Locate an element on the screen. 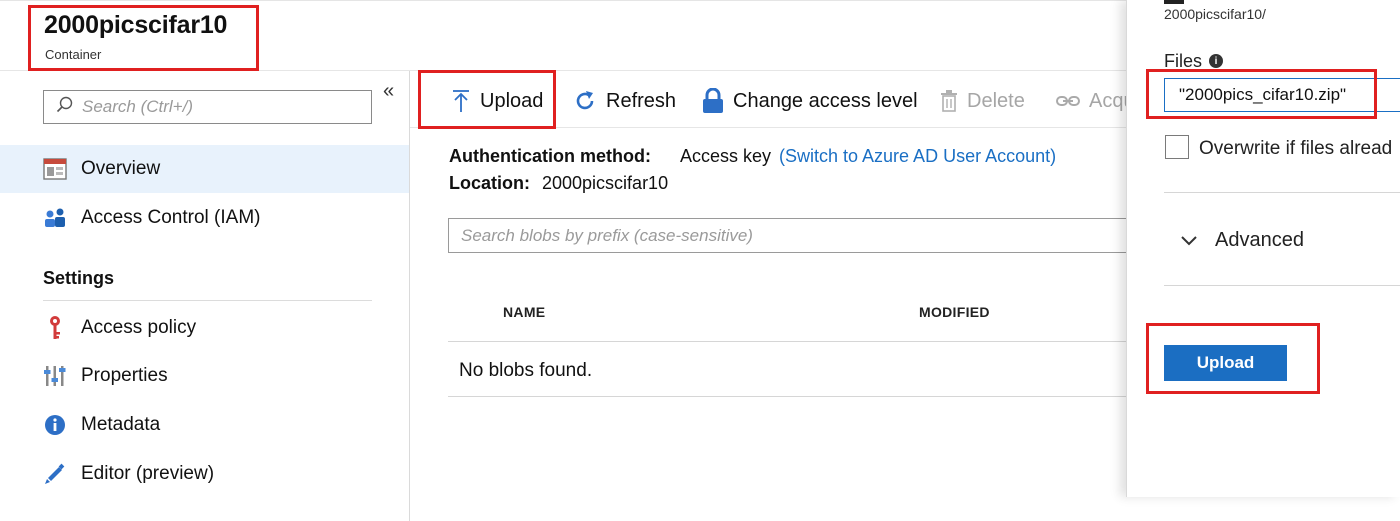 The width and height of the screenshot is (1400, 521). people-icon is located at coordinates (55, 218).